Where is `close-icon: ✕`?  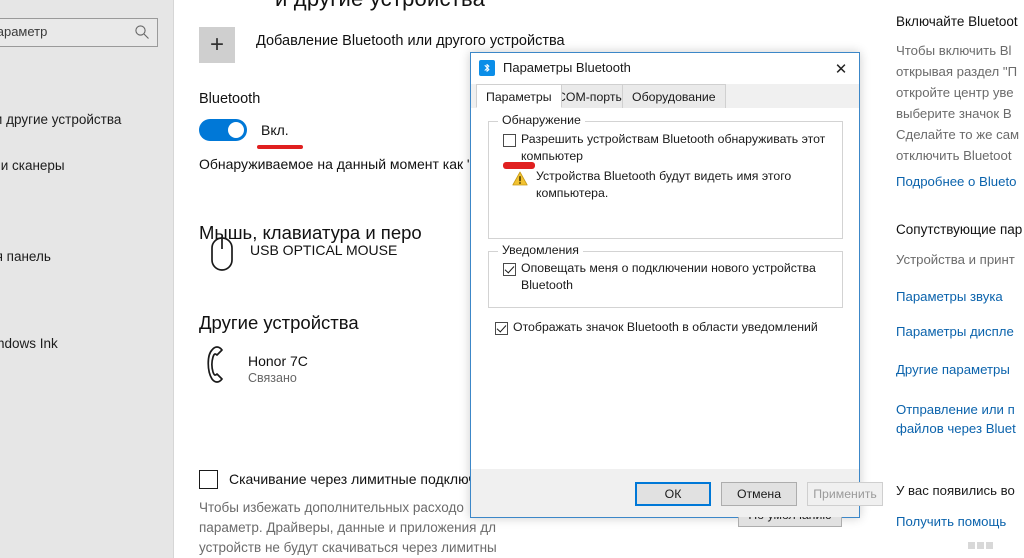 close-icon: ✕ is located at coordinates (841, 69).